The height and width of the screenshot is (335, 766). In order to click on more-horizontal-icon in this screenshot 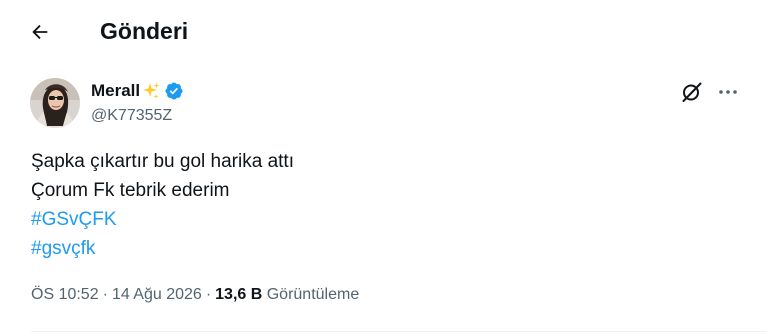, I will do `click(728, 92)`.